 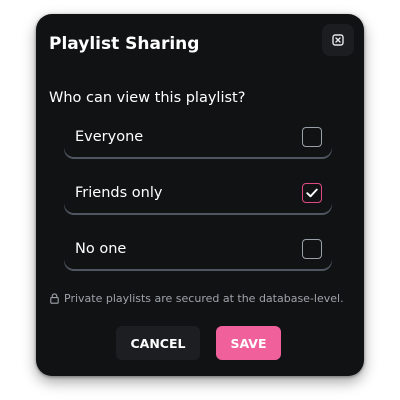 I want to click on close-button, so click(x=338, y=40).